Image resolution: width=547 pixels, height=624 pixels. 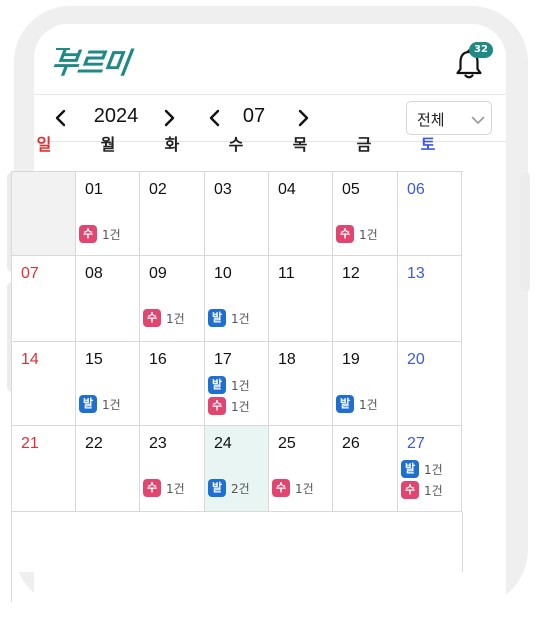 What do you see at coordinates (428, 144) in the screenshot?
I see `weekday-label: 토` at bounding box center [428, 144].